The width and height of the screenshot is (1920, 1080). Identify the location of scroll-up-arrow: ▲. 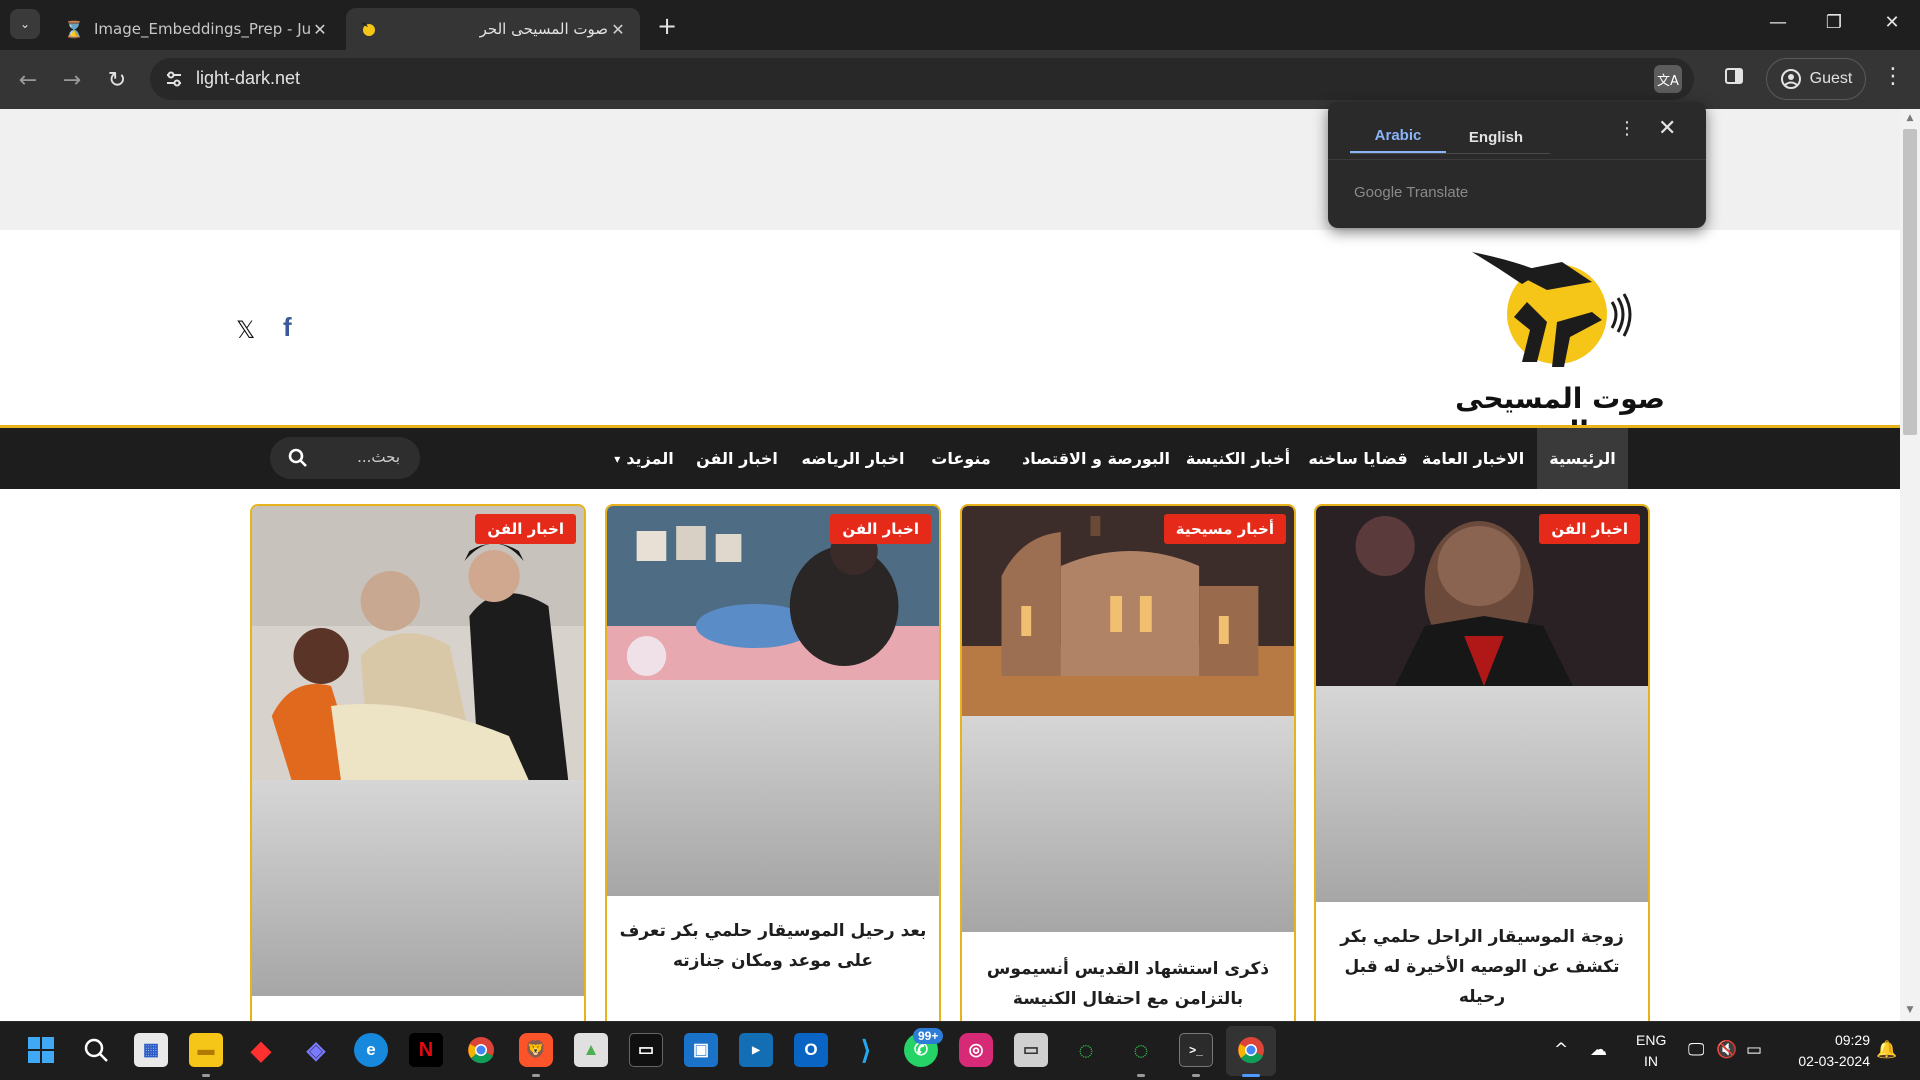
(1910, 118).